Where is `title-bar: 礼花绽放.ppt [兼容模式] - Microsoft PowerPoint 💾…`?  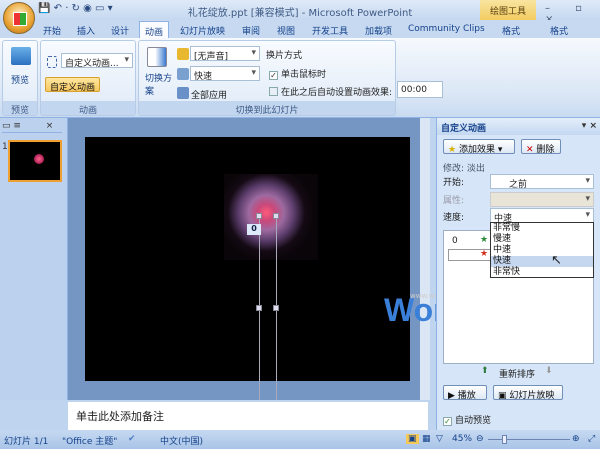
title-bar: 礼花绽放.ppt [兼容模式] - Microsoft PowerPoint 💾… is located at coordinates (300, 12).